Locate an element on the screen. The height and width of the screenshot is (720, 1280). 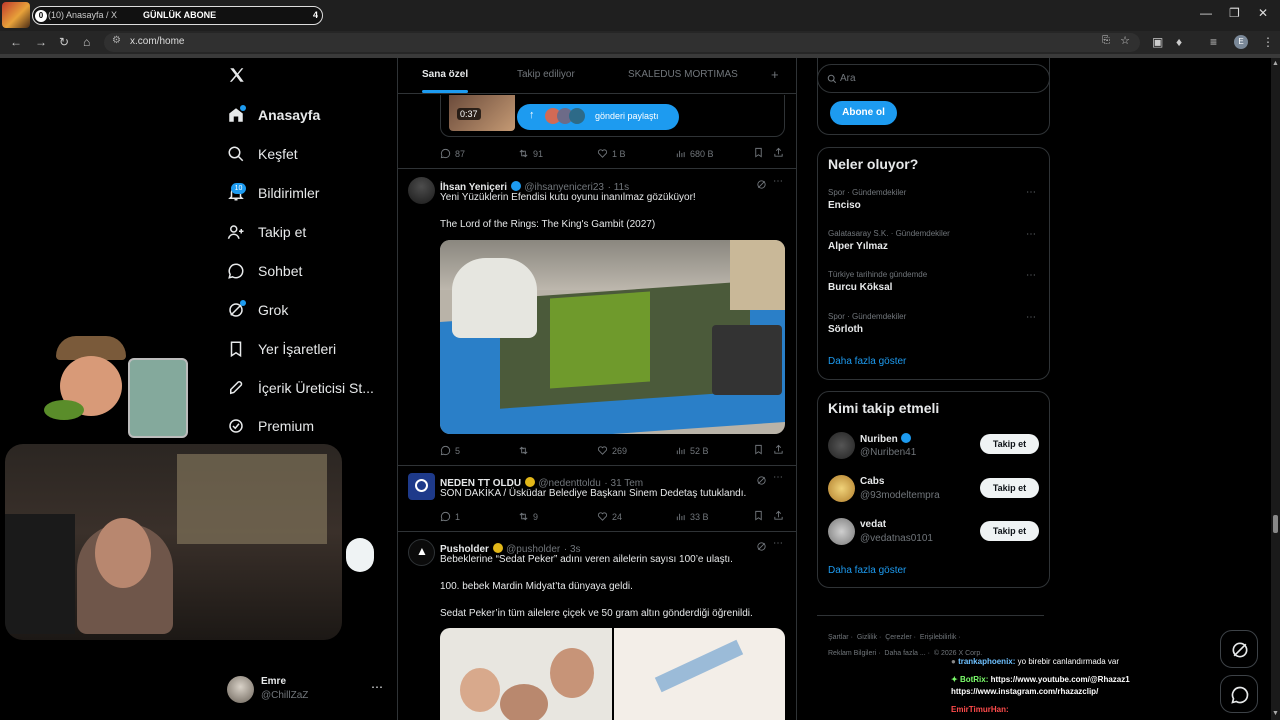
footer-divider is located at coordinates (930, 615).